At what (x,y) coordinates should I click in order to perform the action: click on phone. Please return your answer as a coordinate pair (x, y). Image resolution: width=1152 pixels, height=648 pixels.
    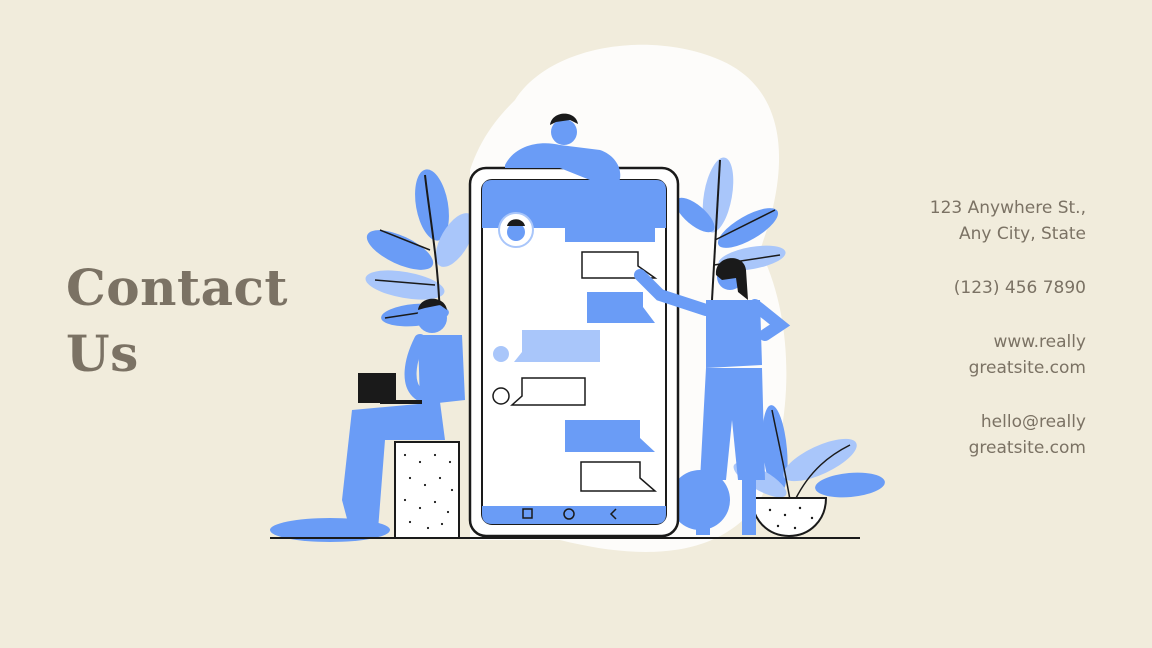
    Looking at the image, I should click on (574, 352).